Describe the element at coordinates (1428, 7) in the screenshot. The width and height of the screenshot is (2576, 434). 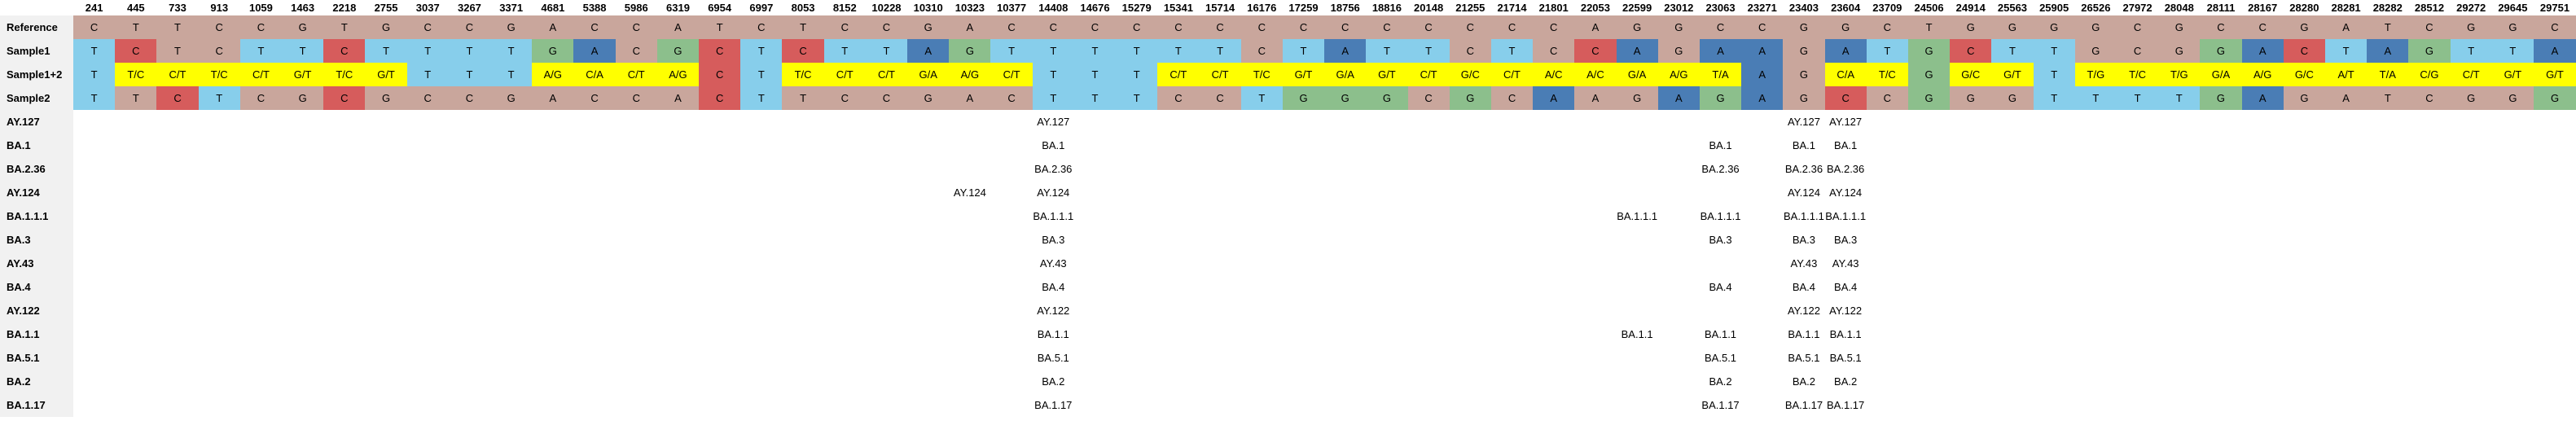
I see `position-header: 20148` at that location.